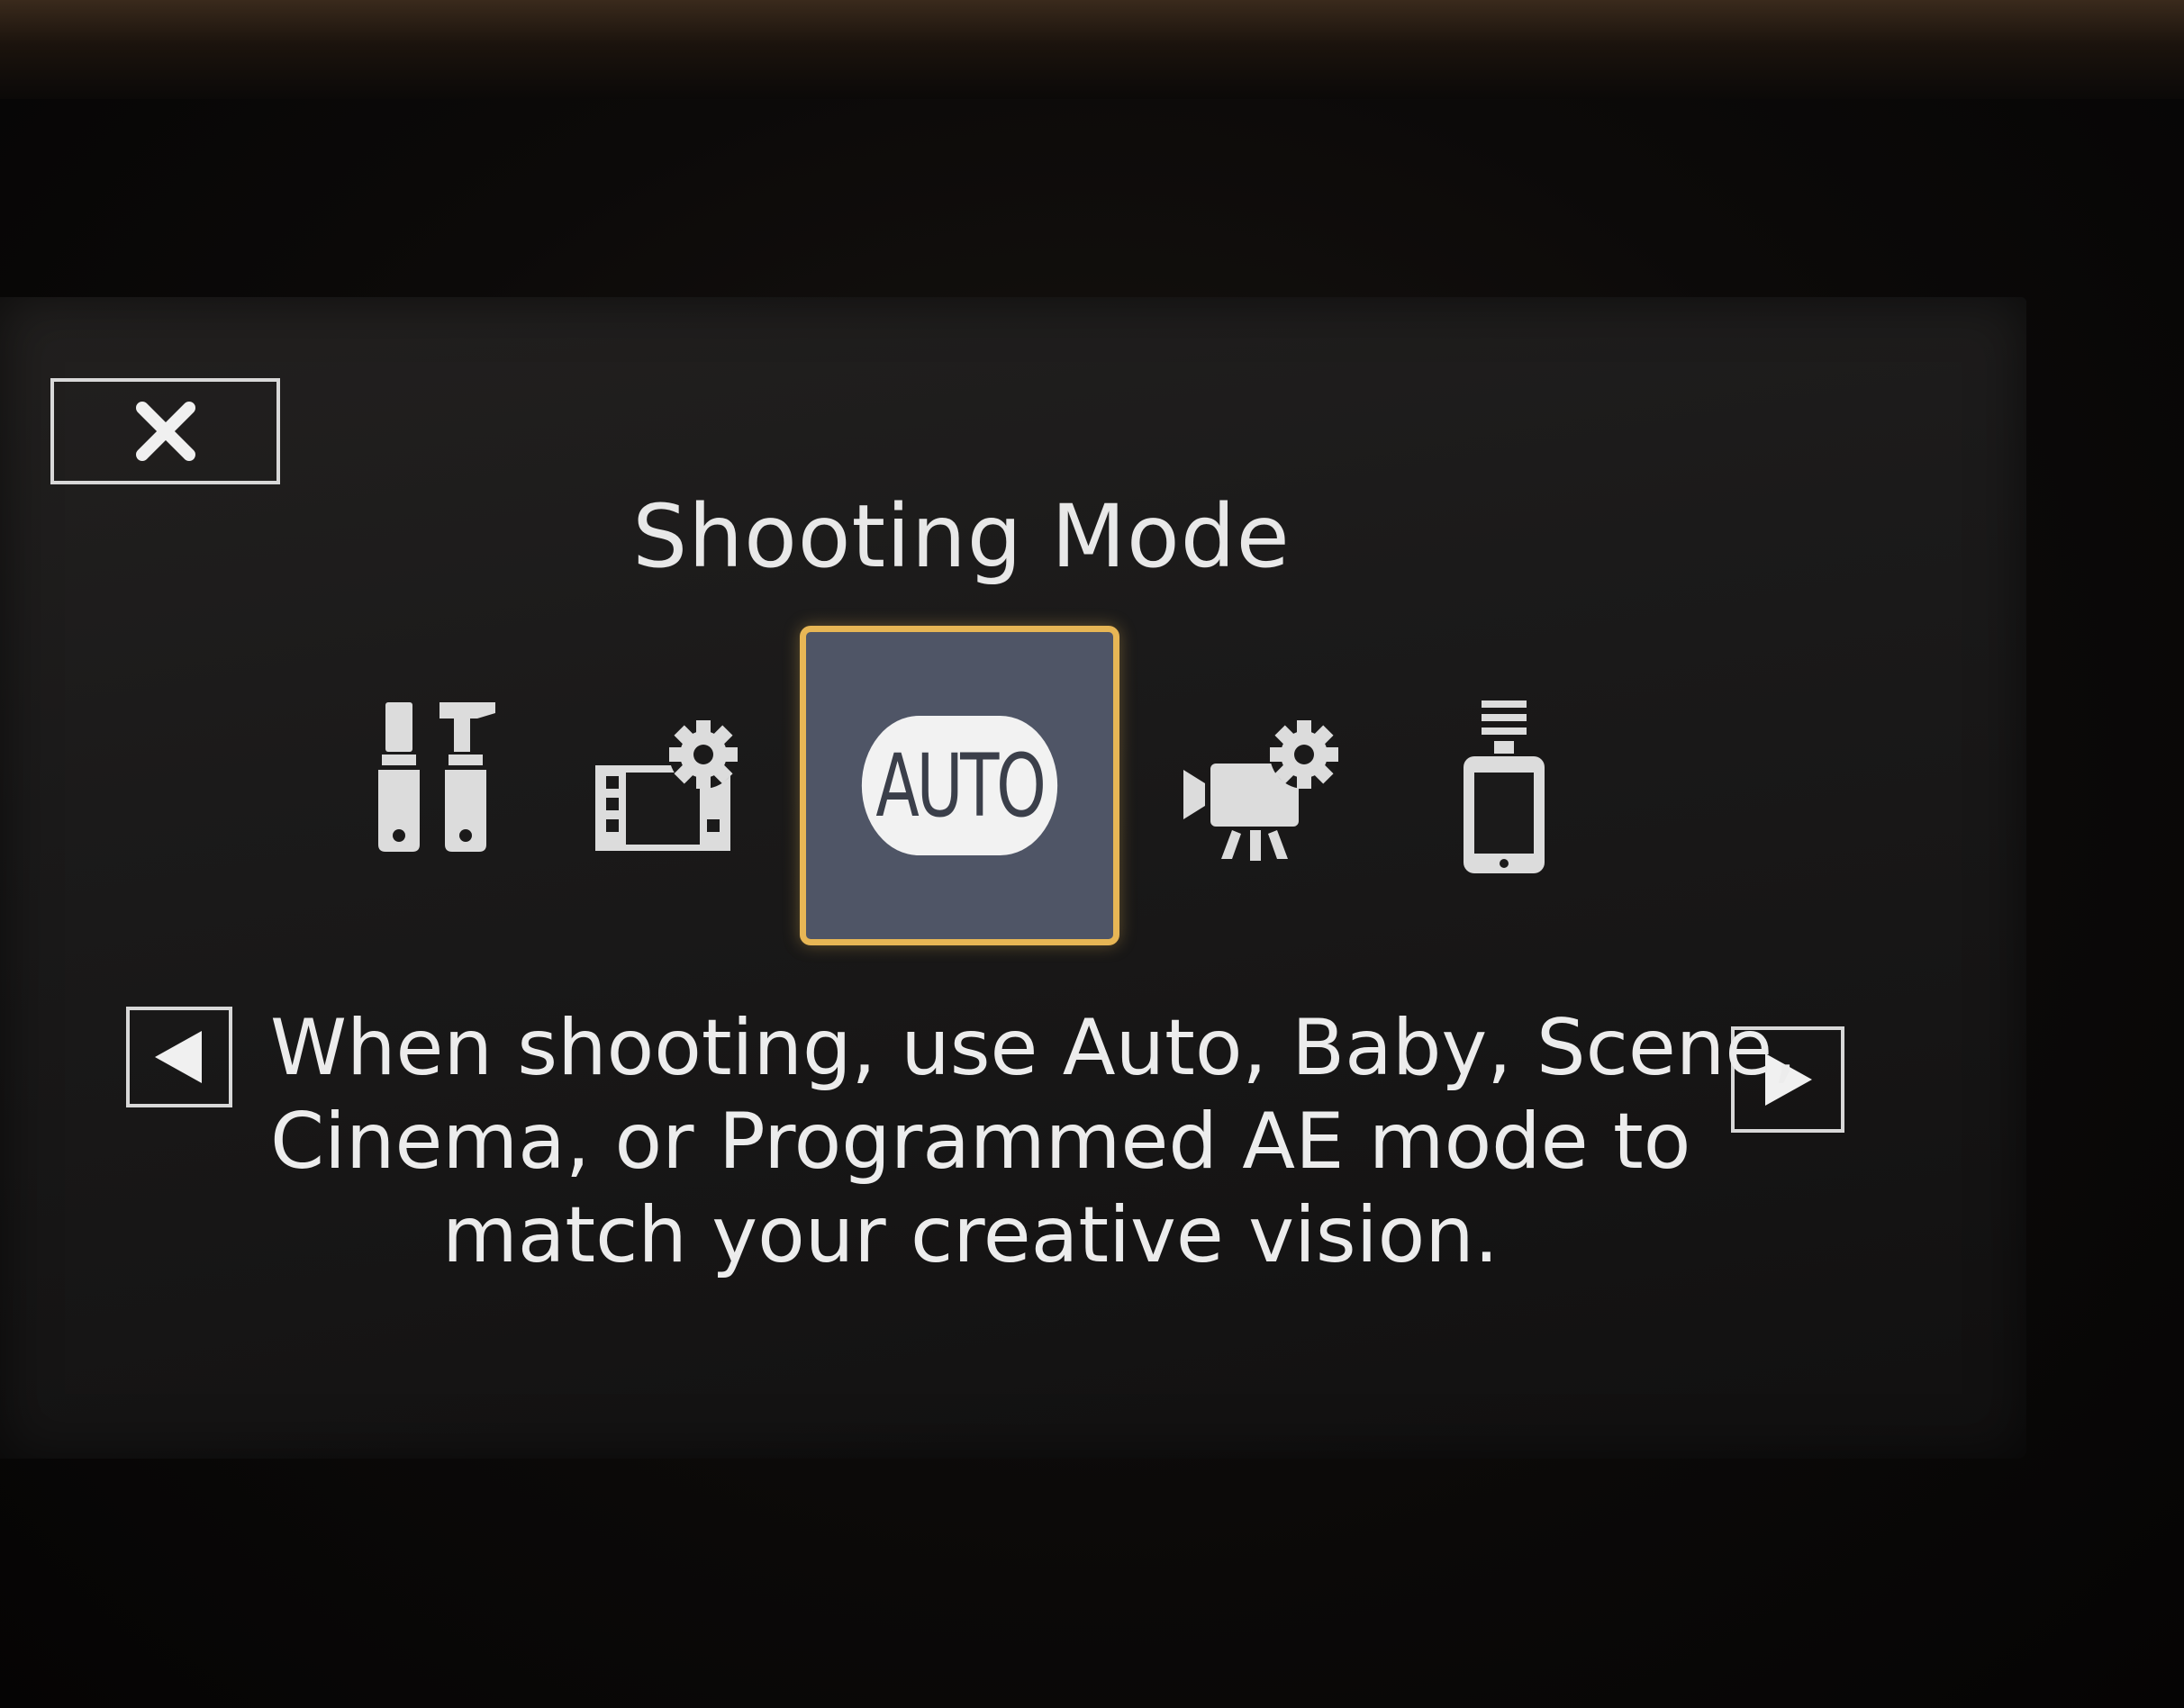 Image resolution: width=2184 pixels, height=1708 pixels. I want to click on film-gear-icon, so click(666, 785).